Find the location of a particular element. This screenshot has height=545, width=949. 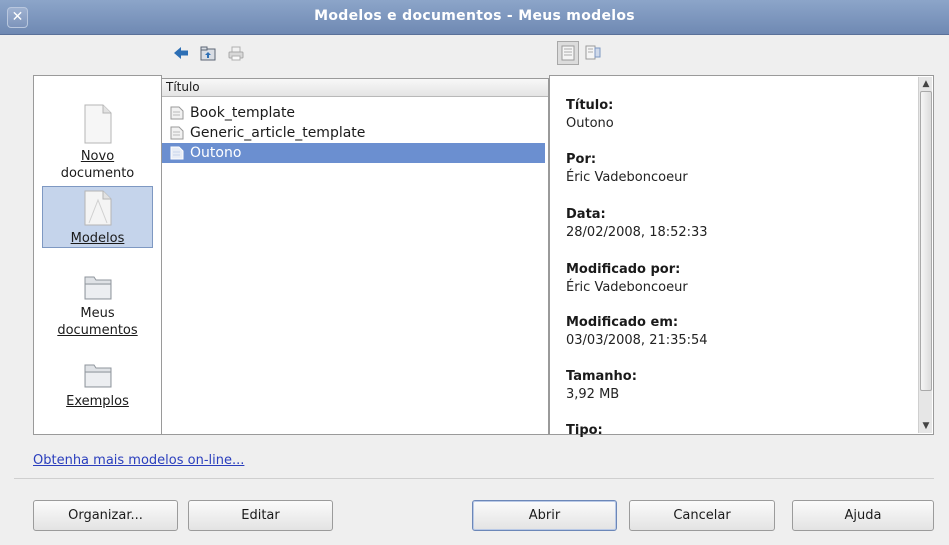

list-item-selected: Outono is located at coordinates (353, 153).